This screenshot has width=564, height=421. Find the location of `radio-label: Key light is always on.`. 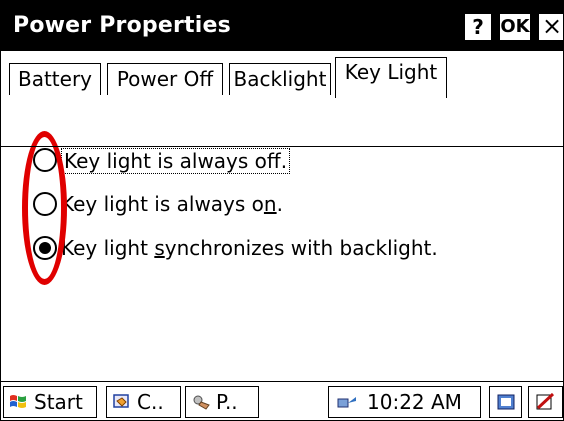

radio-label: Key light is always on. is located at coordinates (172, 204).